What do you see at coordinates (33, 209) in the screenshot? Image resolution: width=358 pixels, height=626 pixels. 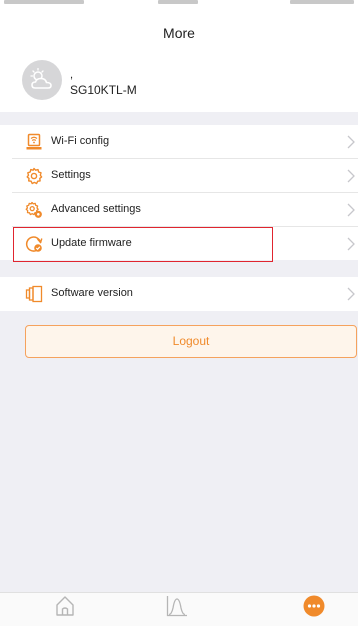 I see `advanced-settings-icon` at bounding box center [33, 209].